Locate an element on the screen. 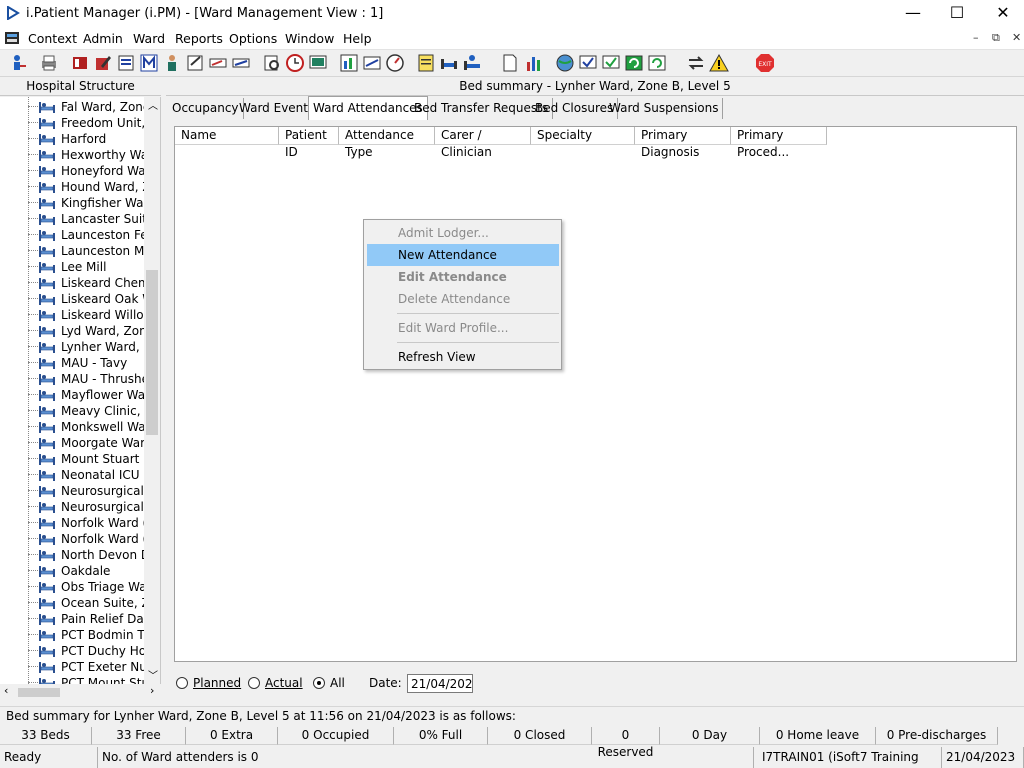 This screenshot has height=768, width=1024. date-field is located at coordinates (440, 683).